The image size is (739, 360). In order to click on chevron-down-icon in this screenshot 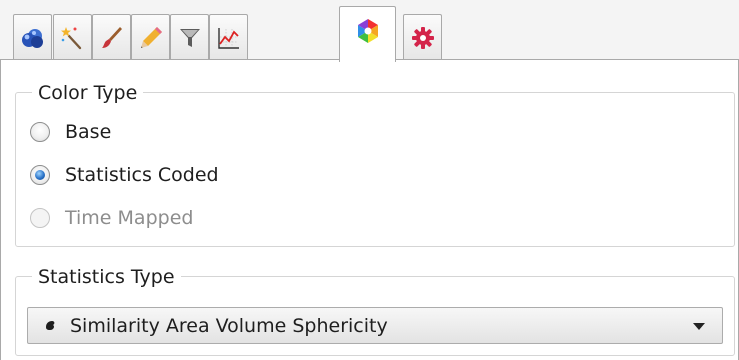, I will do `click(699, 326)`.